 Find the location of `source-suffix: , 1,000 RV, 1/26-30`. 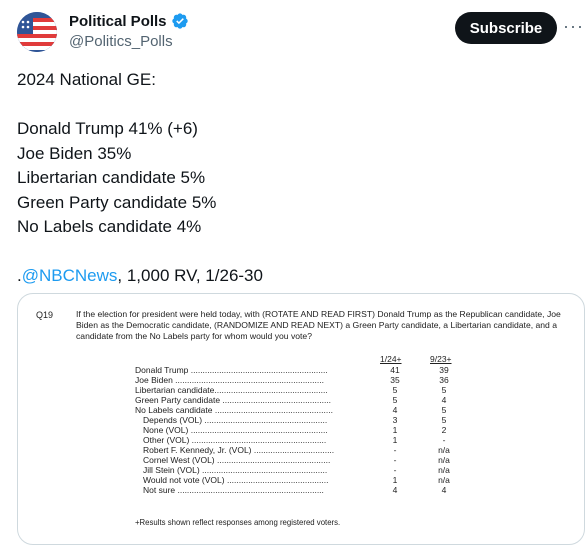

source-suffix: , 1,000 RV, 1/26-30 is located at coordinates (190, 275).